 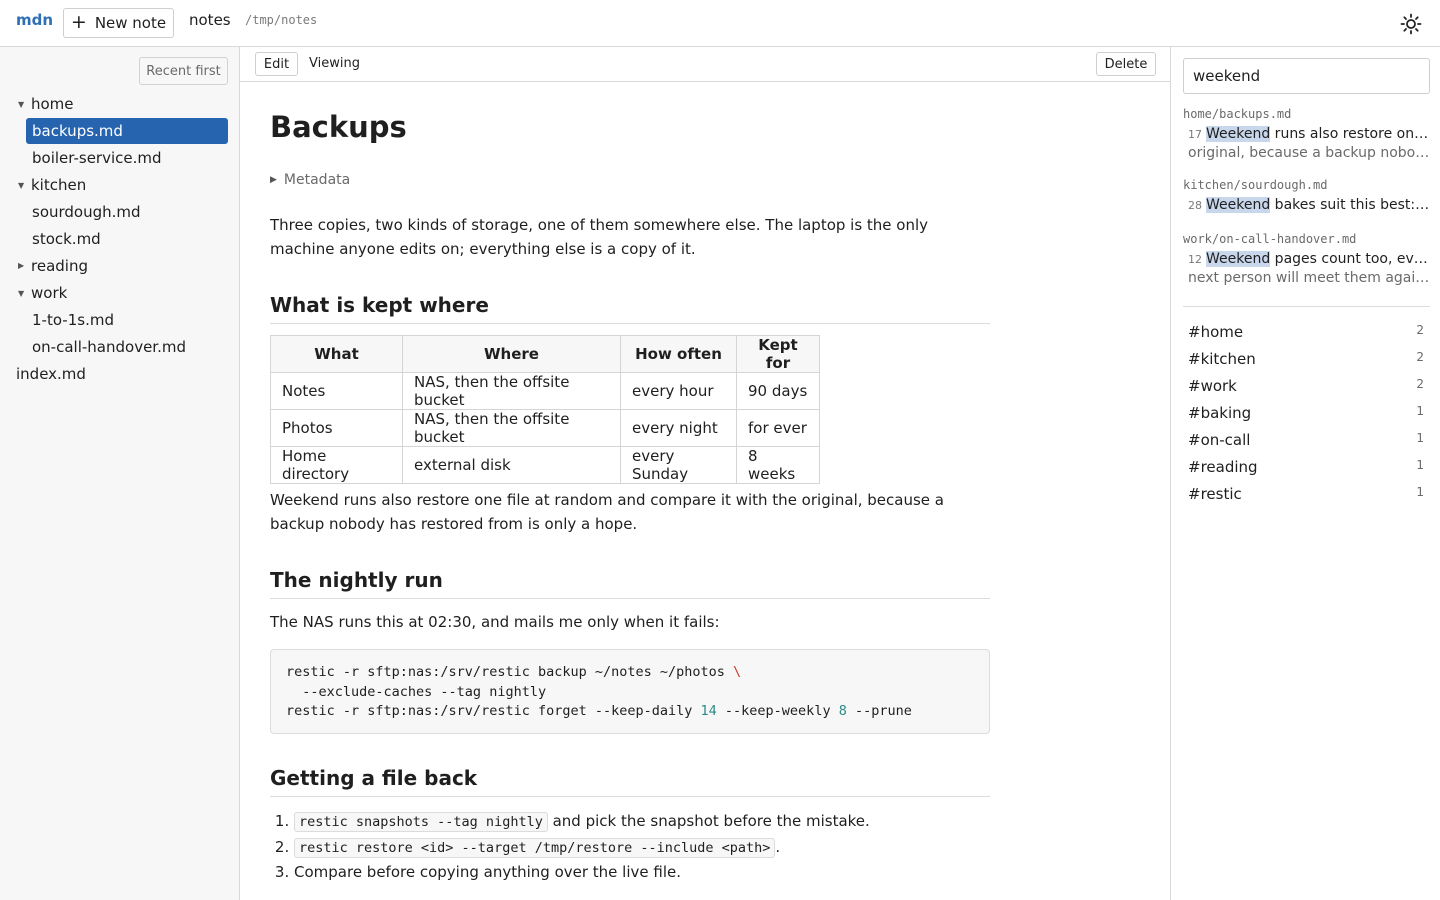 I want to click on tag-name: #baking, so click(x=1220, y=413).